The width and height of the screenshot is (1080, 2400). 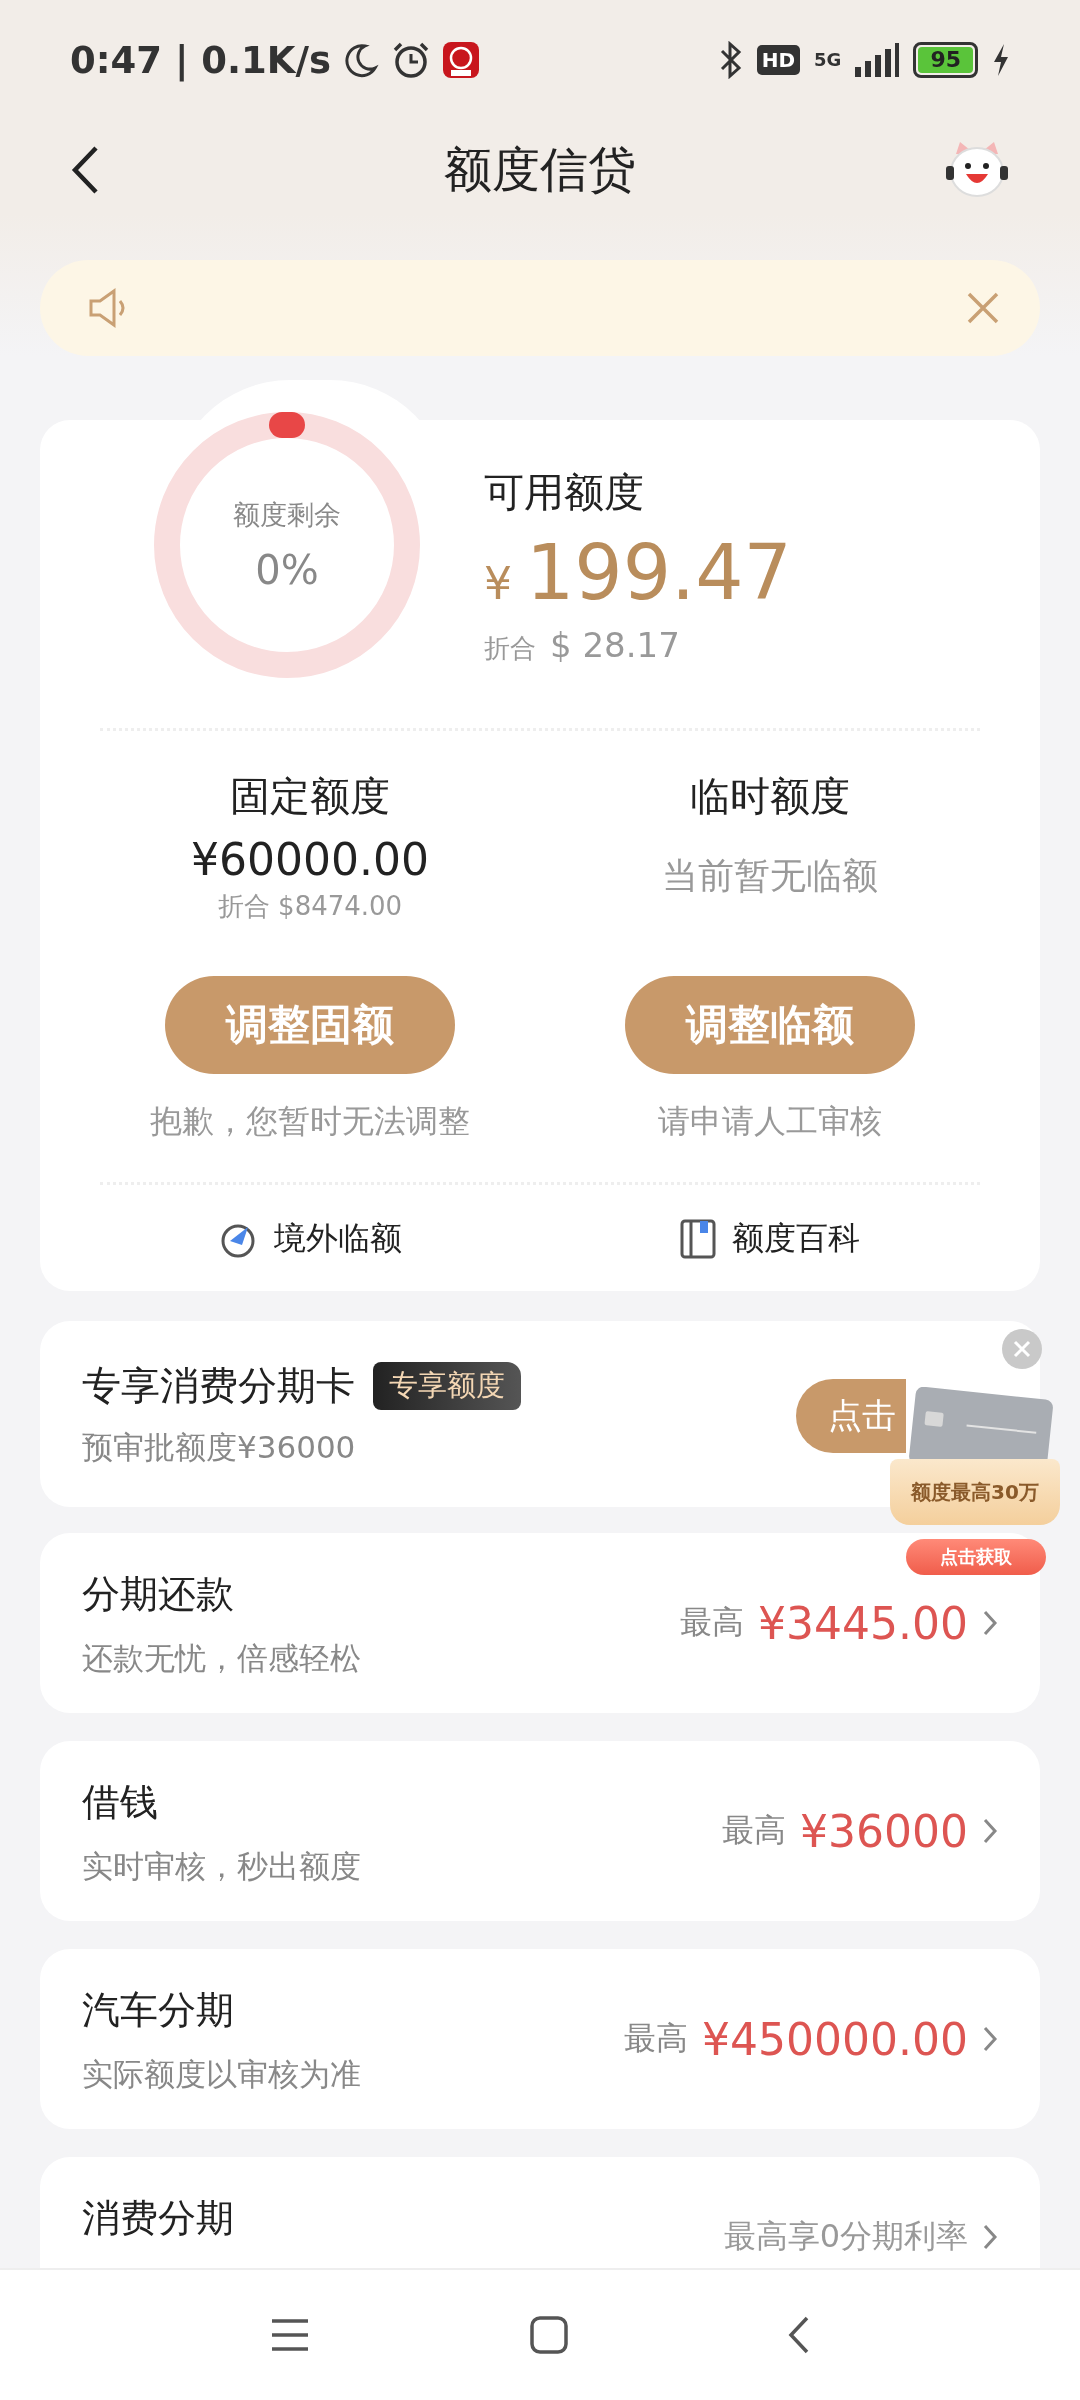 What do you see at coordinates (310, 906) in the screenshot?
I see `limit-converted: 折合 $8474.00` at bounding box center [310, 906].